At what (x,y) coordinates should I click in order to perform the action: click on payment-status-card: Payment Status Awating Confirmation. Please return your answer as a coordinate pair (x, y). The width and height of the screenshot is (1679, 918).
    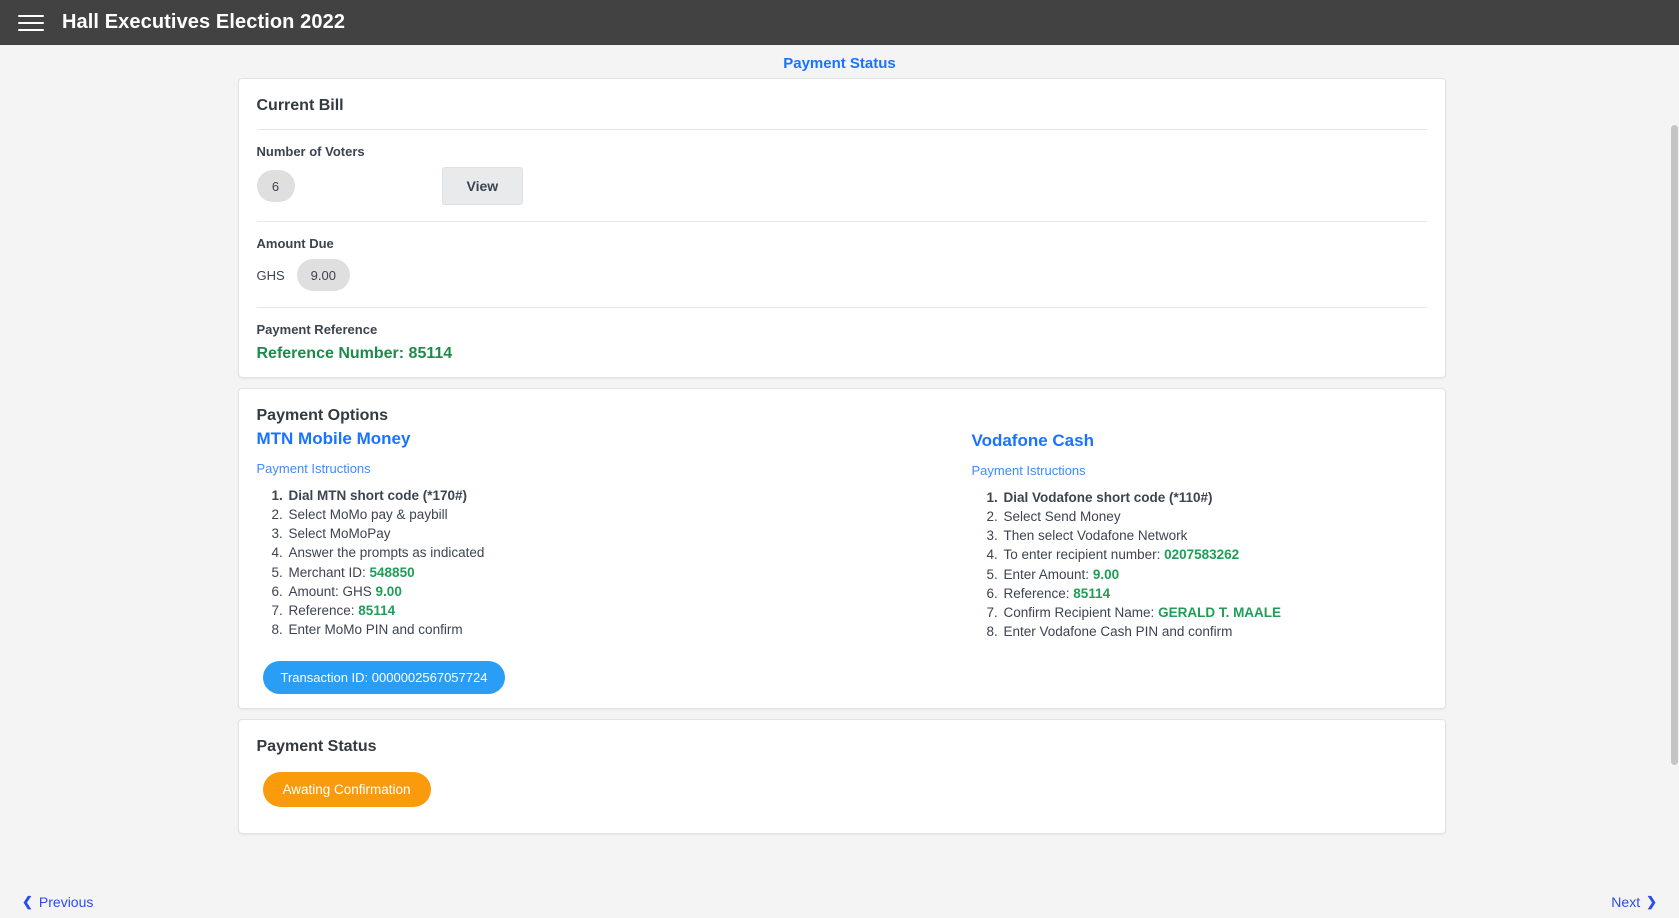
    Looking at the image, I should click on (841, 777).